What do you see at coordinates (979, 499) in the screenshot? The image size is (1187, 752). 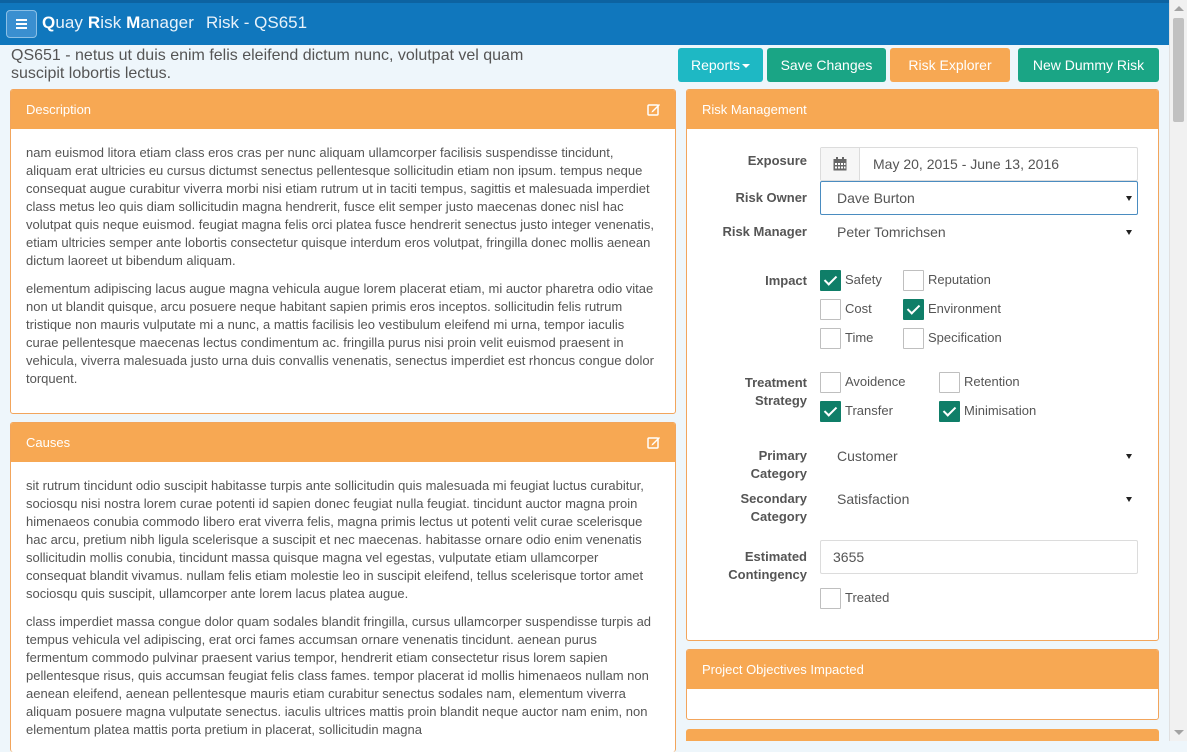 I see `secondary-category-select: Satisfaction` at bounding box center [979, 499].